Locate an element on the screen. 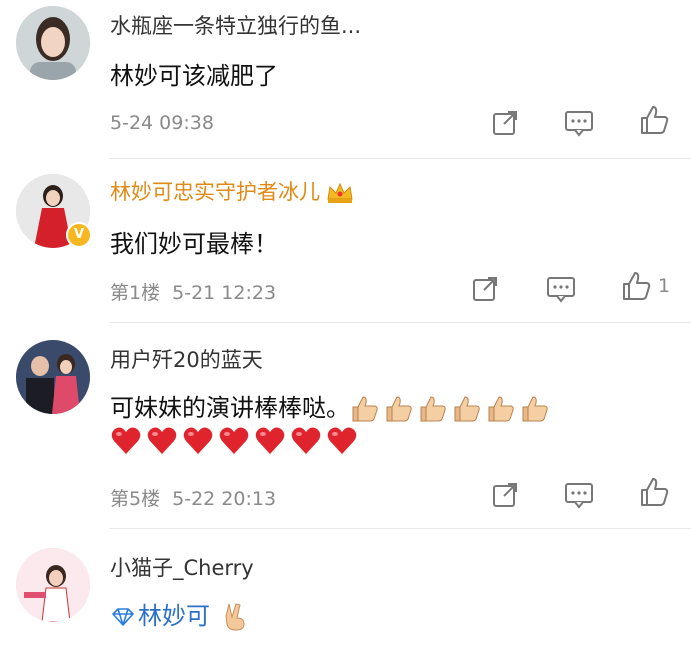 The width and height of the screenshot is (691, 647). like-button: 1 is located at coordinates (645, 286).